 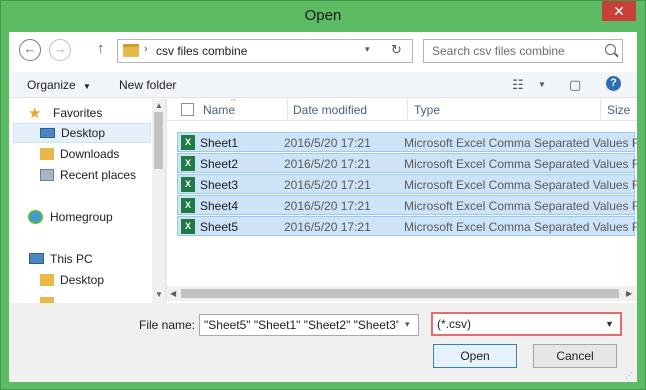 I want to click on help-icon: ?, so click(x=613, y=83).